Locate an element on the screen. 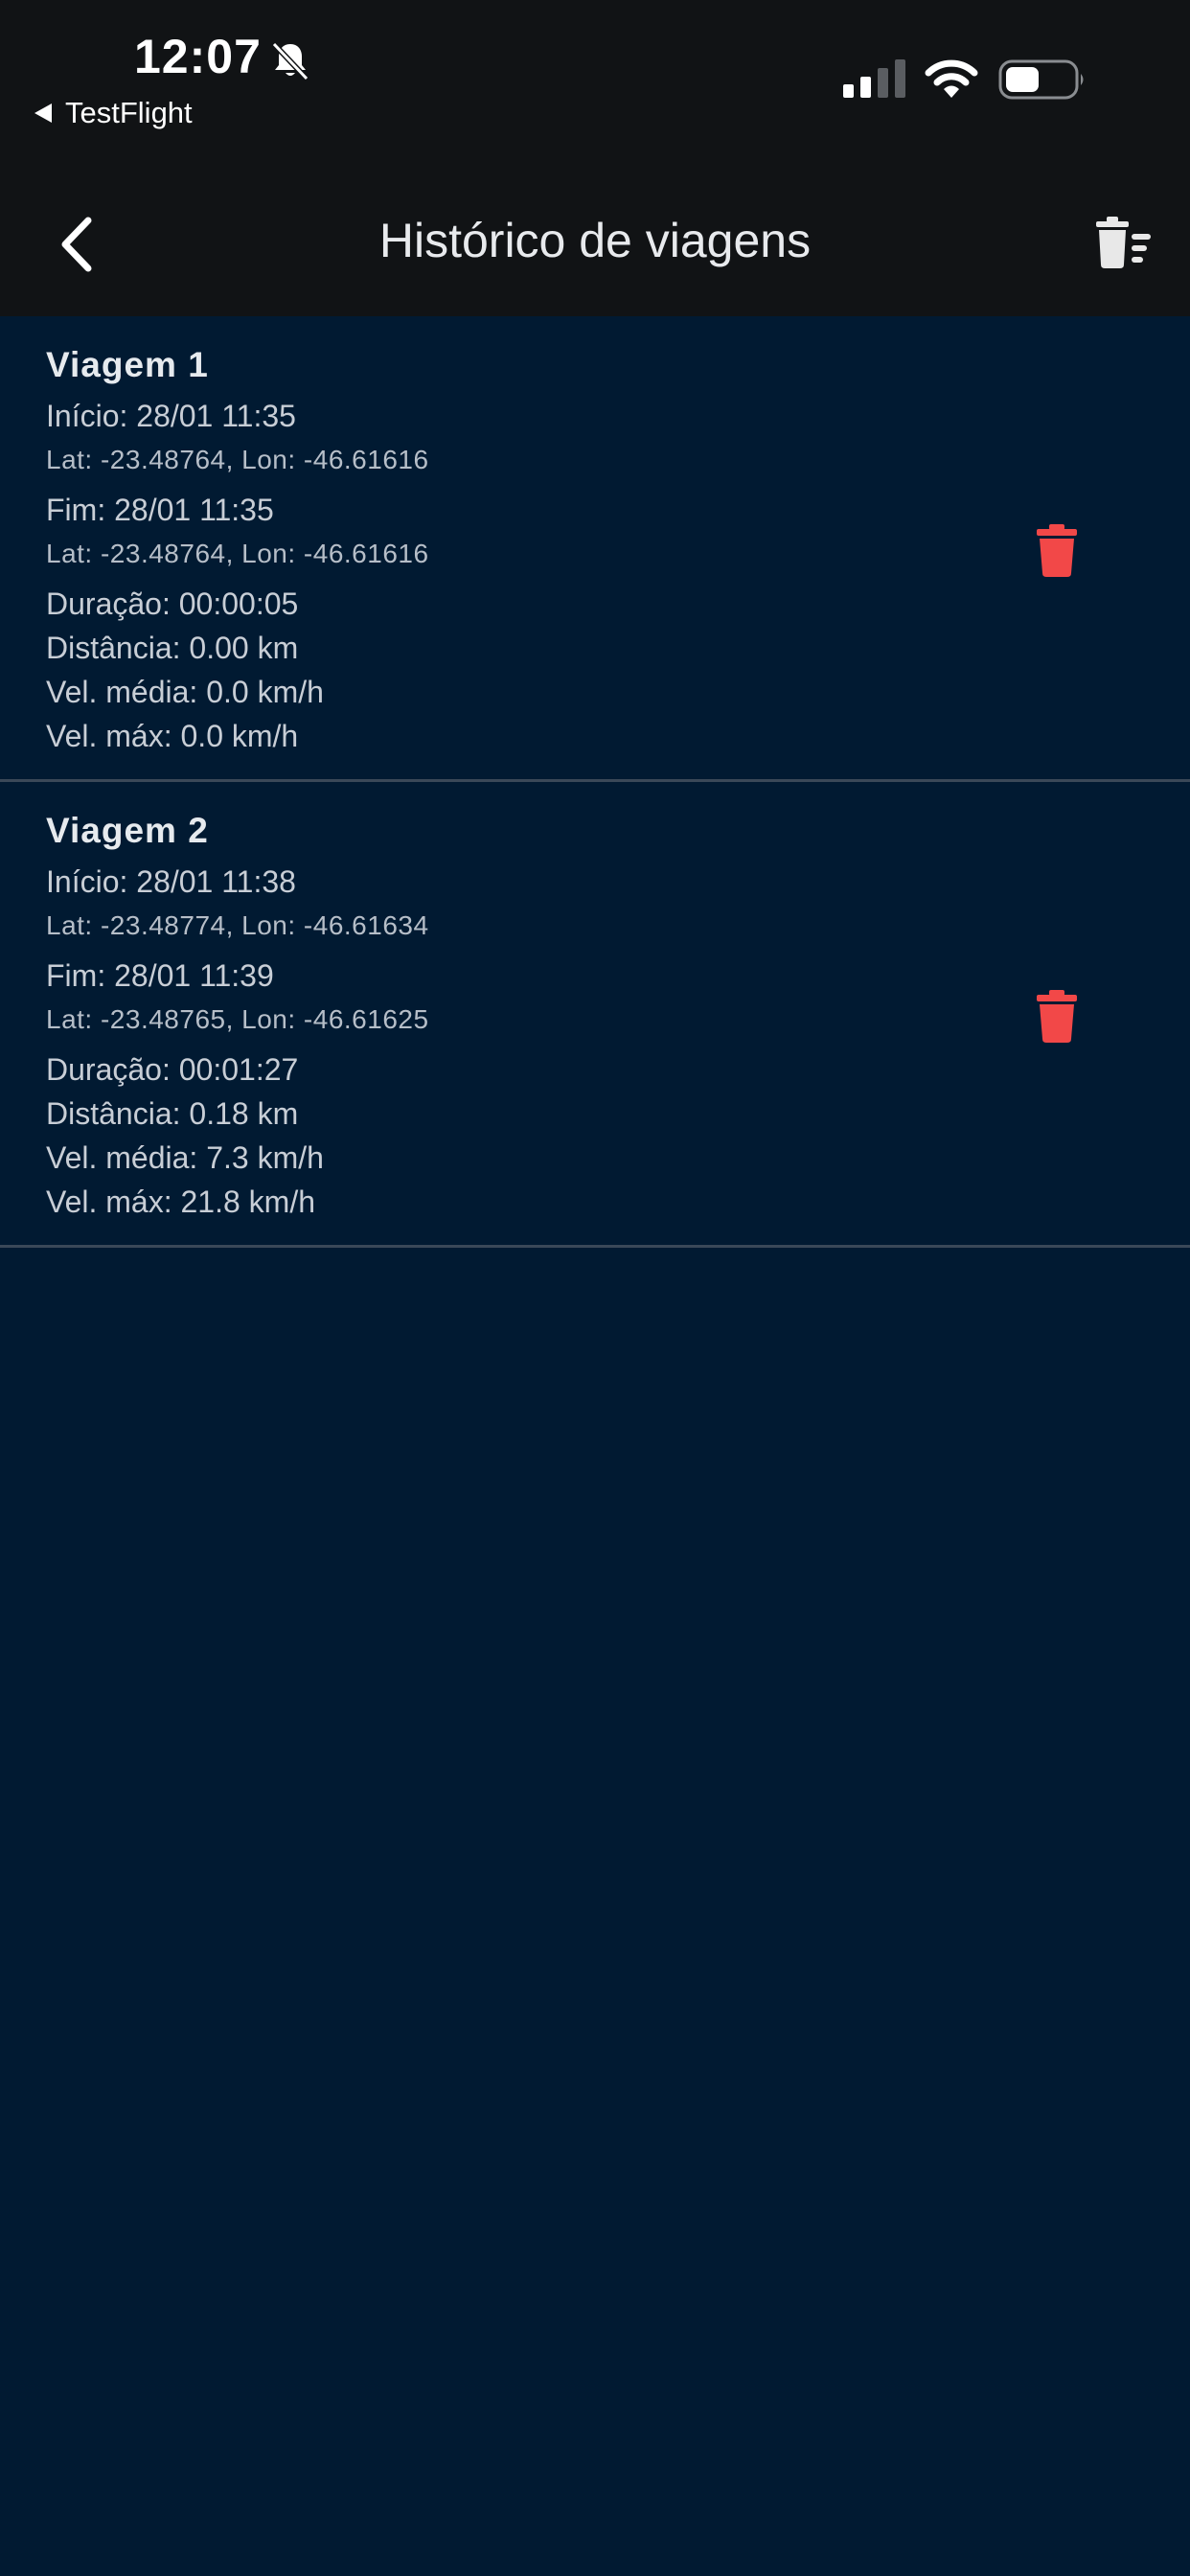 Image resolution: width=1190 pixels, height=2576 pixels. trip-avg-speed: Vel. média: 0.0 km/h is located at coordinates (185, 692).